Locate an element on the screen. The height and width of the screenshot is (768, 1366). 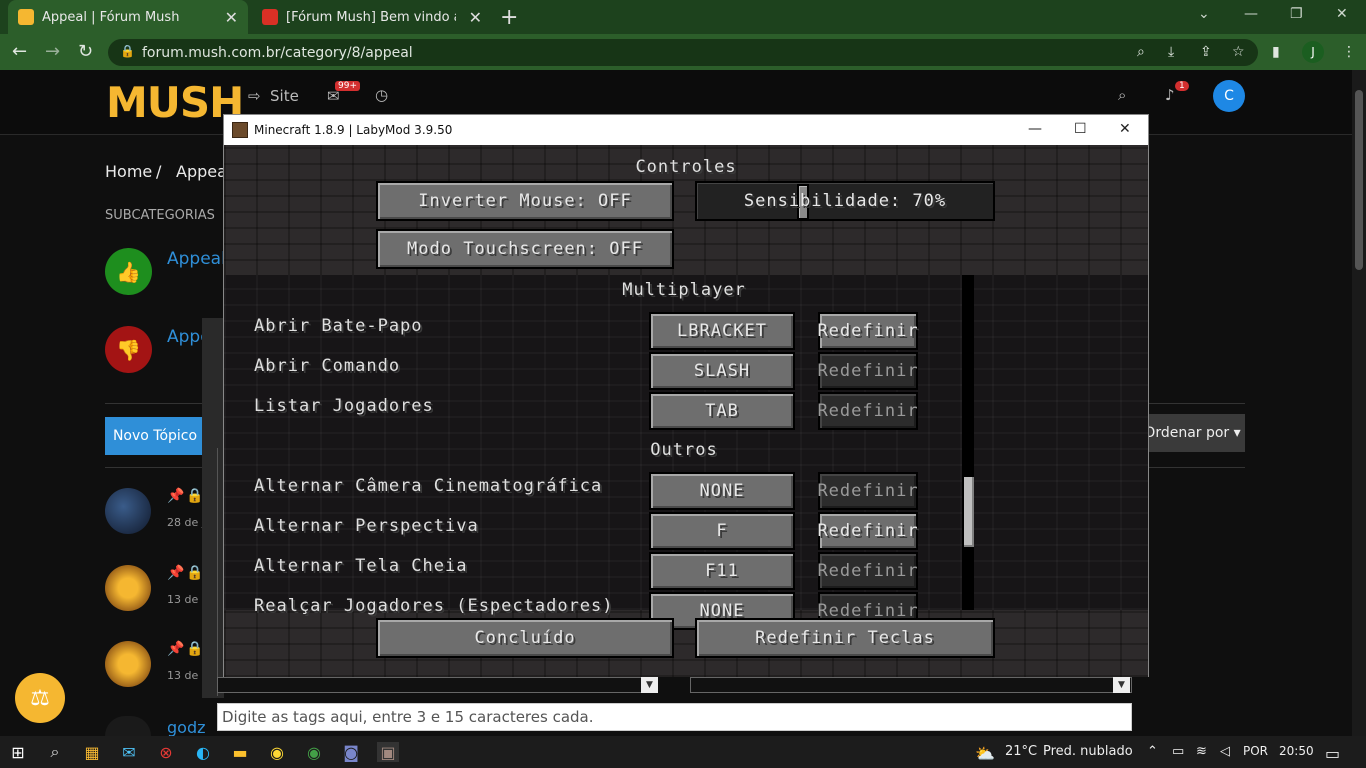
restore-icon: ❐ is located at coordinates (1296, 14).